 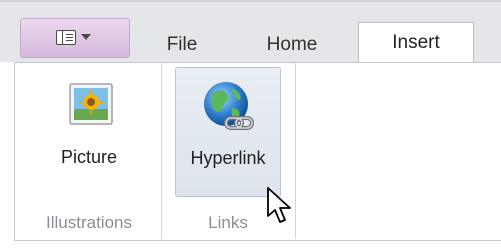 I want to click on globe-link-icon, so click(x=229, y=106).